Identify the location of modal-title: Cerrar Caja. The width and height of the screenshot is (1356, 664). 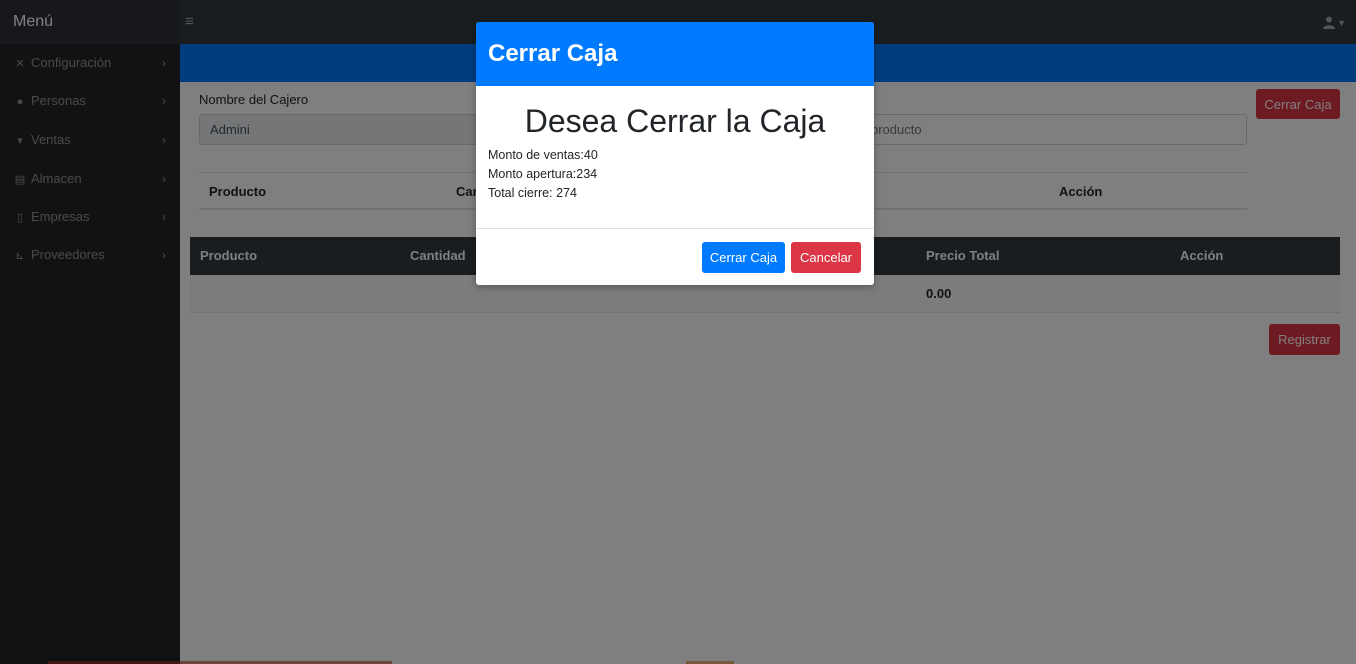
(675, 54).